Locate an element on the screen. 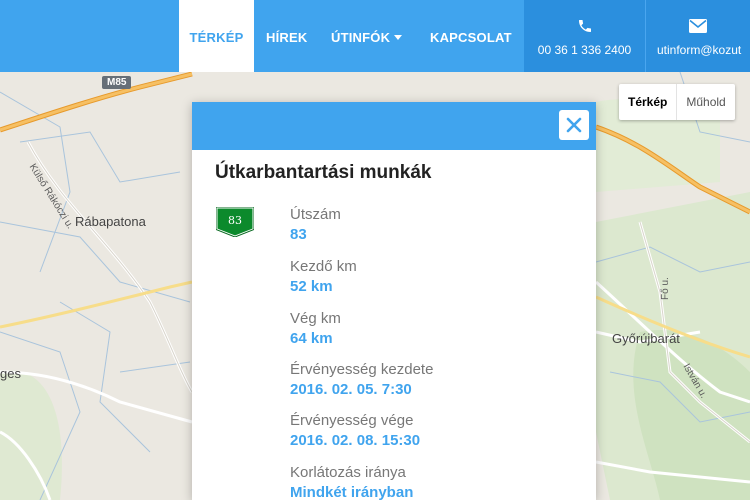  field-end-km: Vég km 64 km is located at coordinates (315, 329).